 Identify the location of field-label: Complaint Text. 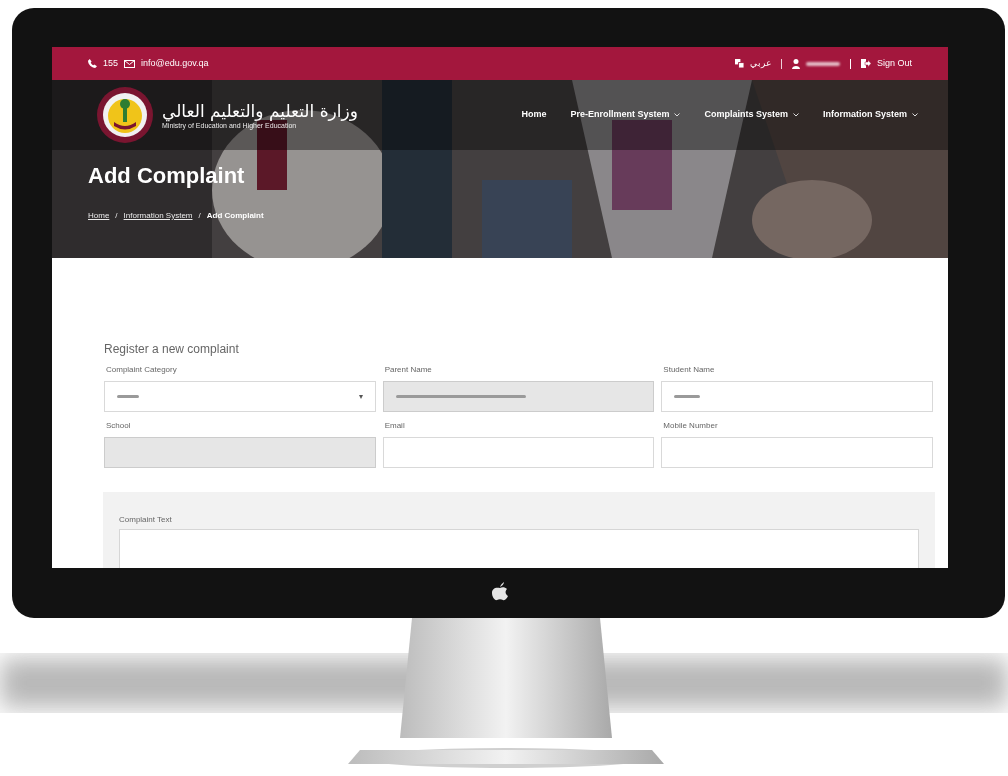
(146, 520).